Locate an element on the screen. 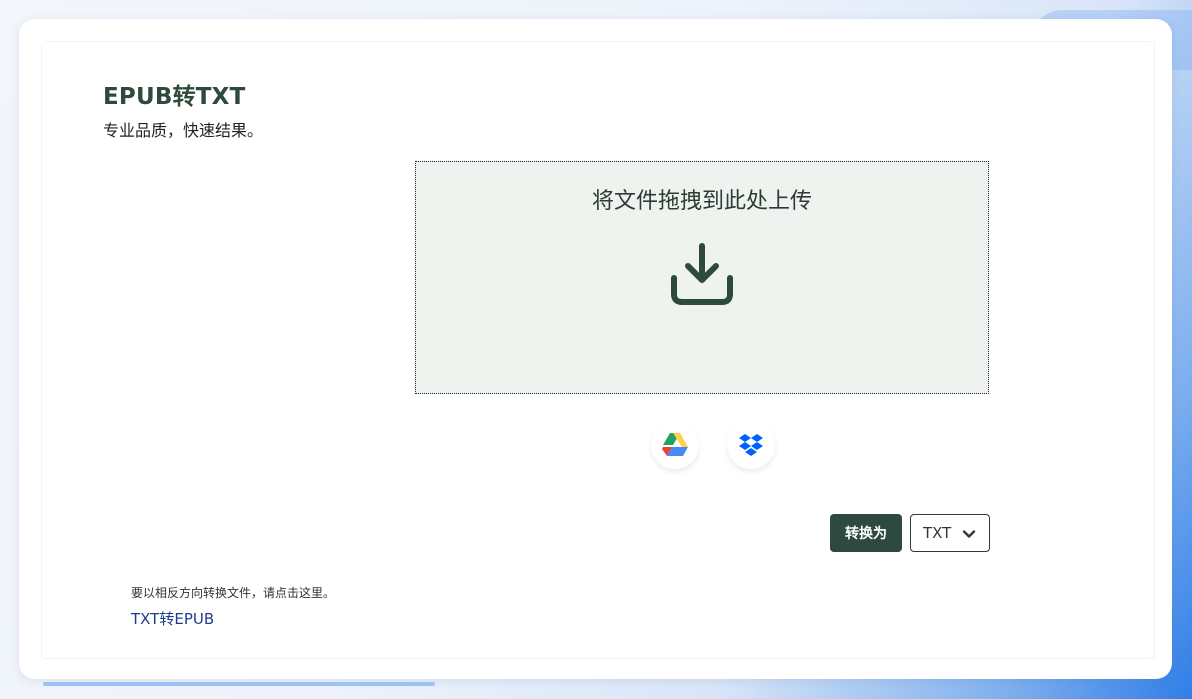 This screenshot has height=699, width=1192. dropzone-label: 将文件拖拽到此处上传 is located at coordinates (701, 201).